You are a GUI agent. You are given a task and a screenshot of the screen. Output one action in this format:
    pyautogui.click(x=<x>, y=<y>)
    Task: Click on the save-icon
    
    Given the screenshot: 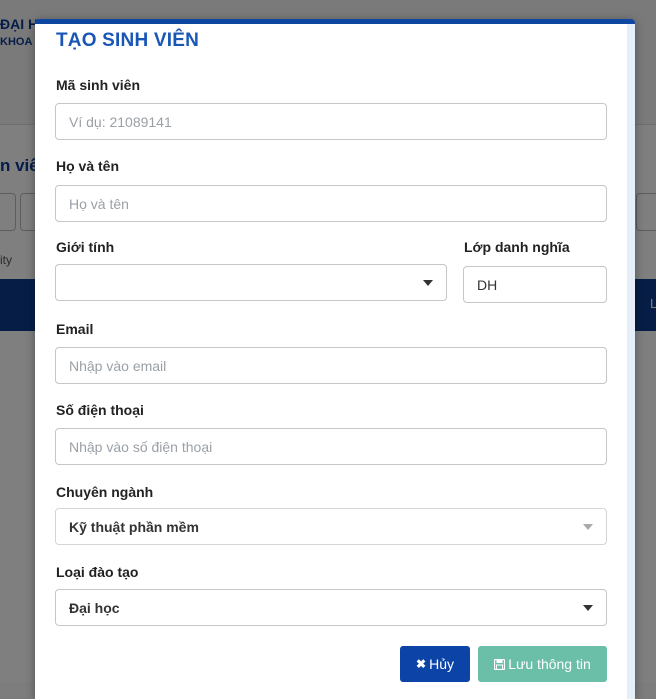 What is the action you would take?
    pyautogui.click(x=500, y=664)
    